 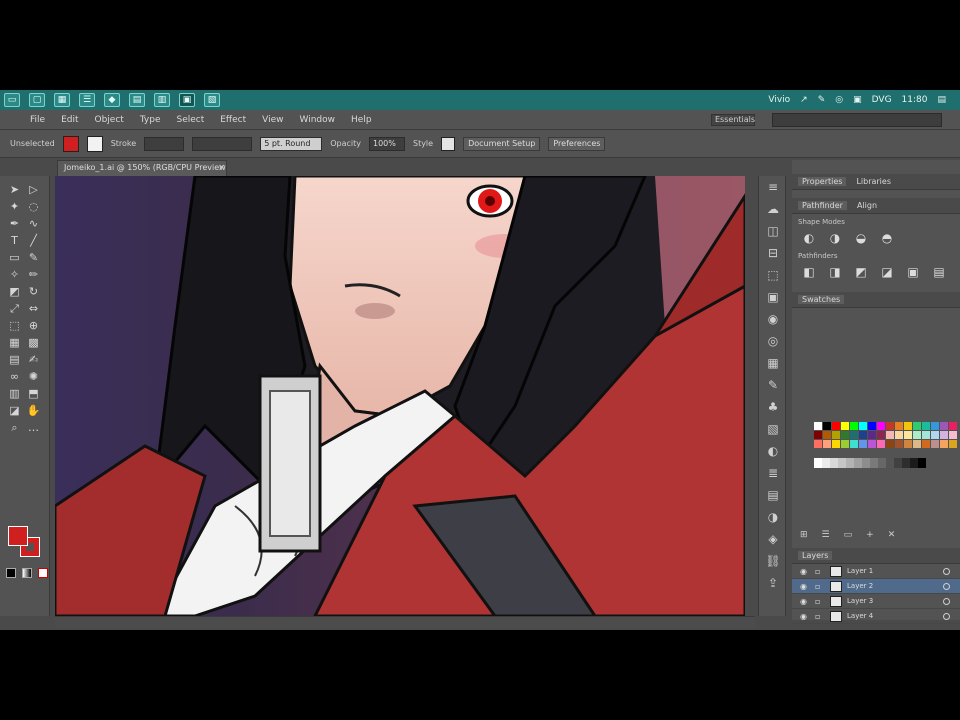 What do you see at coordinates (773, 319) in the screenshot?
I see `color-icon: ◉` at bounding box center [773, 319].